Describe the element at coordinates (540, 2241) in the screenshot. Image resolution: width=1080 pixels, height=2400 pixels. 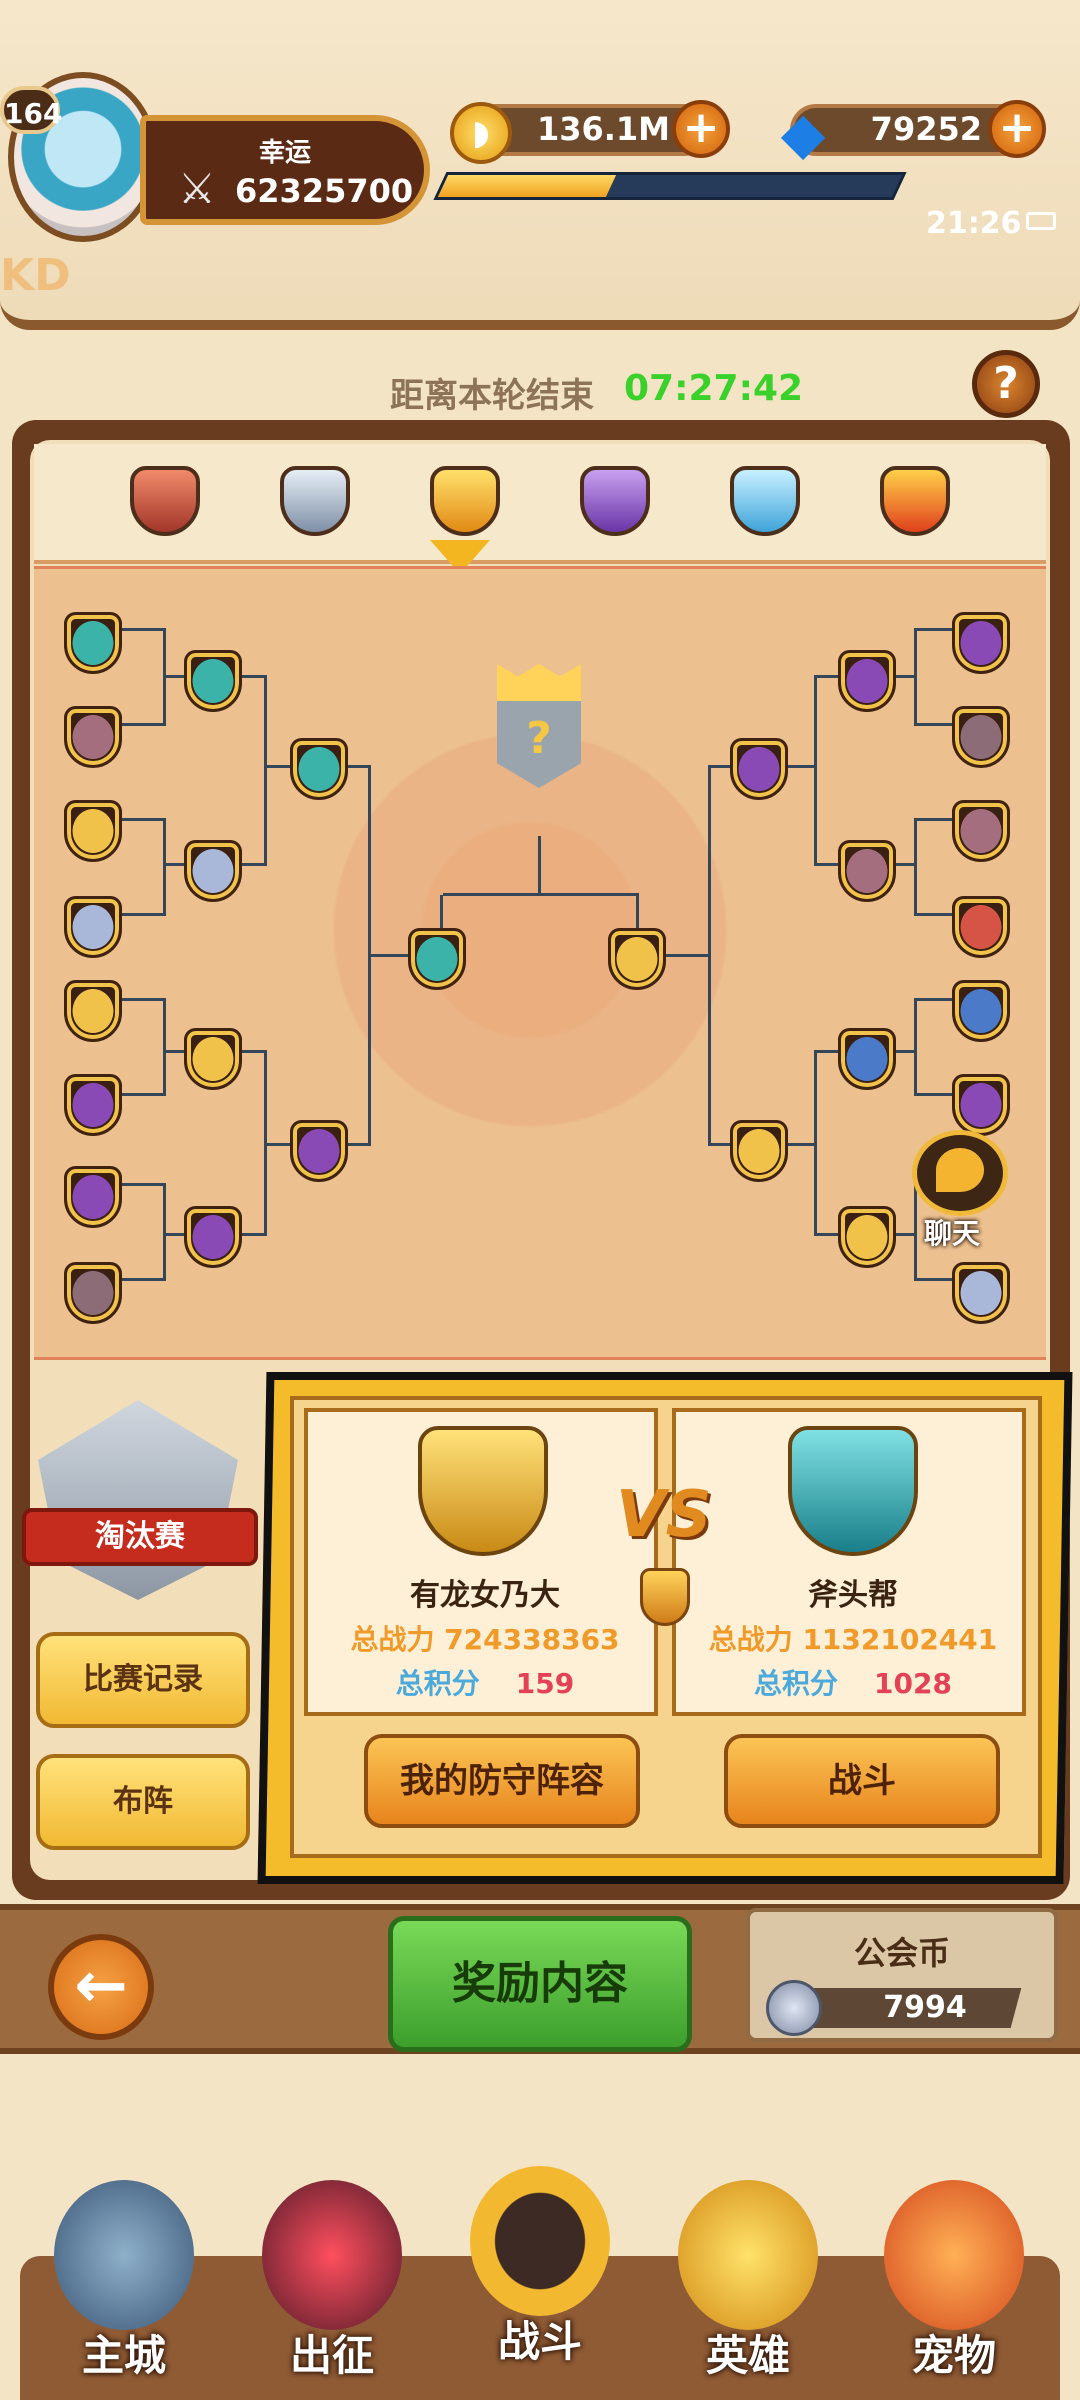
I see `battle-icon` at that location.